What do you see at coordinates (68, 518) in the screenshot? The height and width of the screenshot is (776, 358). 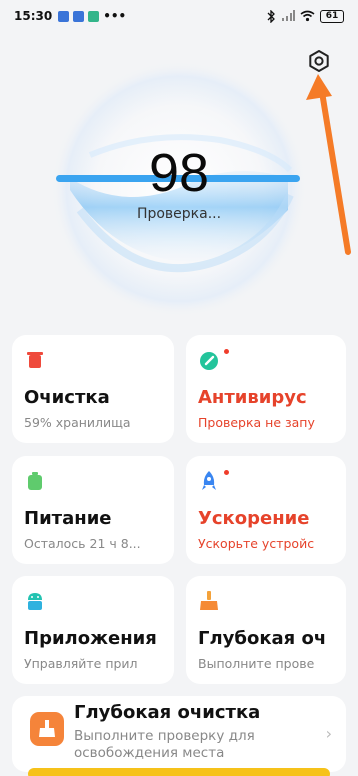 I see `card-title: Питание` at bounding box center [68, 518].